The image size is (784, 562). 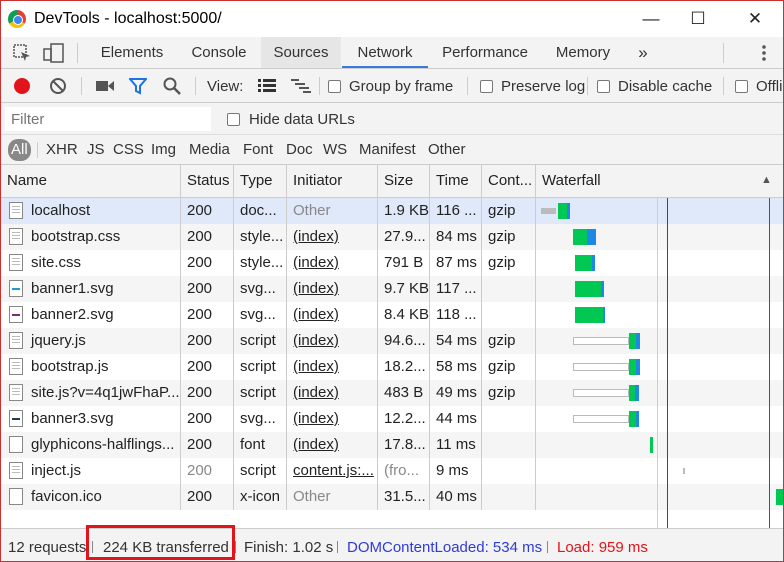 What do you see at coordinates (447, 150) in the screenshot?
I see `type-filter-other: Other` at bounding box center [447, 150].